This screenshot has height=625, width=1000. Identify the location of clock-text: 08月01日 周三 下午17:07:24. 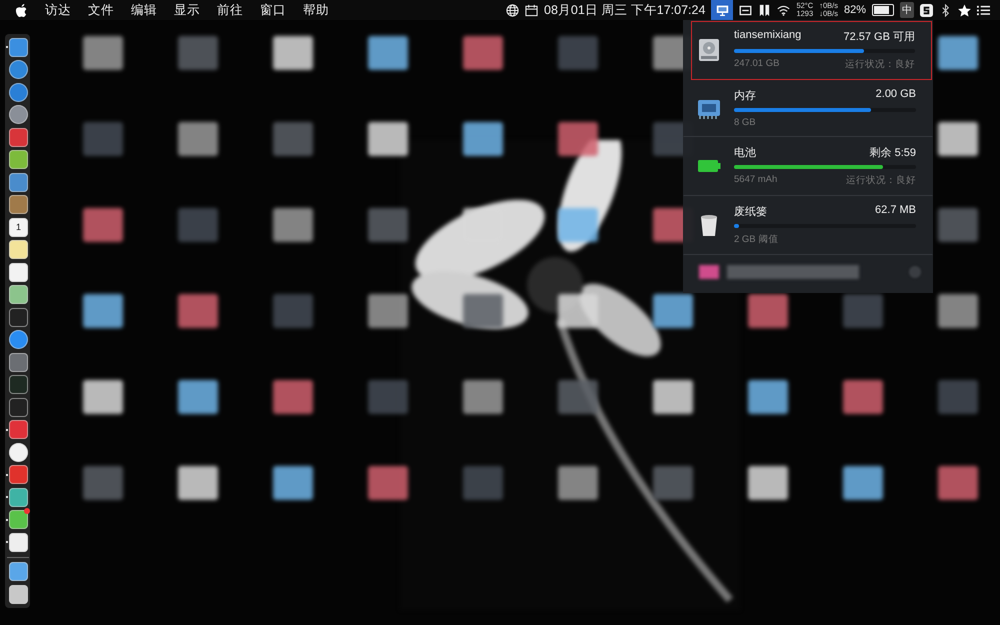
(625, 10).